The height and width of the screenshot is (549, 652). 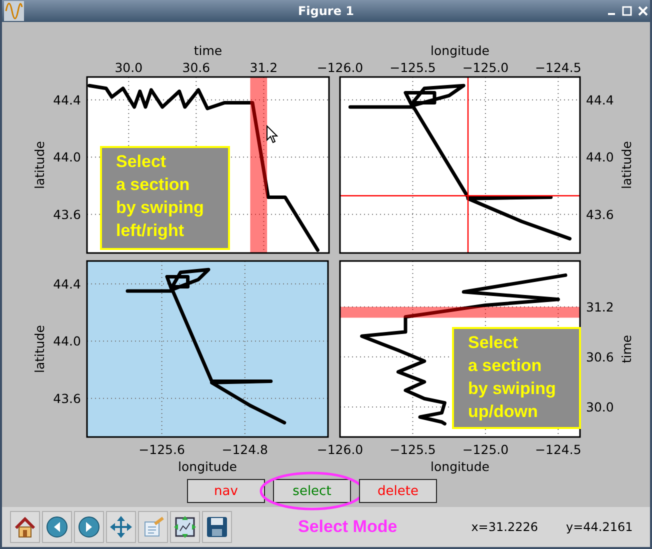 I want to click on tick-label: −124.8, so click(x=245, y=449).